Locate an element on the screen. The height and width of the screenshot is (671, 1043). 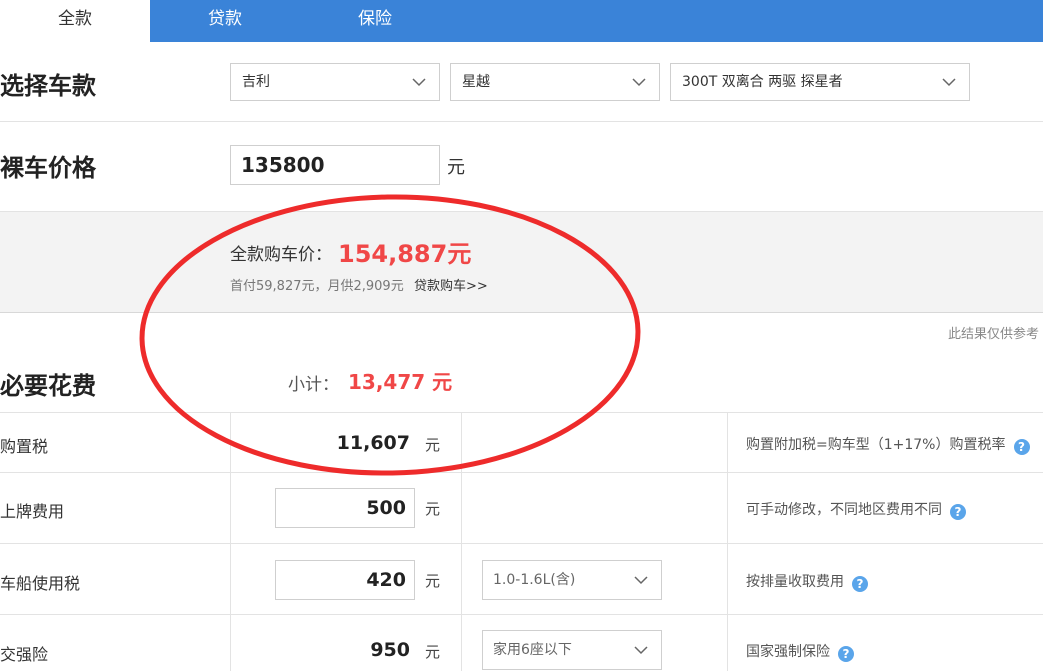
displacement-select: 1.0-1.6L(含) is located at coordinates (572, 580).